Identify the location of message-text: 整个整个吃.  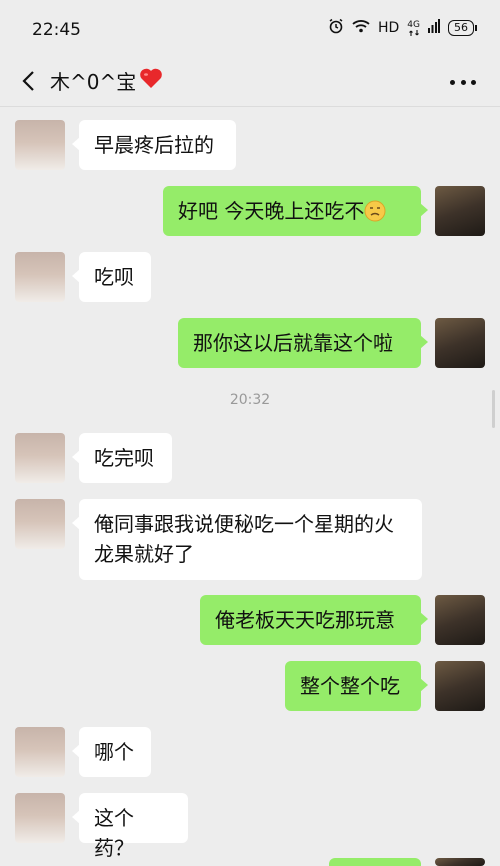
(350, 686).